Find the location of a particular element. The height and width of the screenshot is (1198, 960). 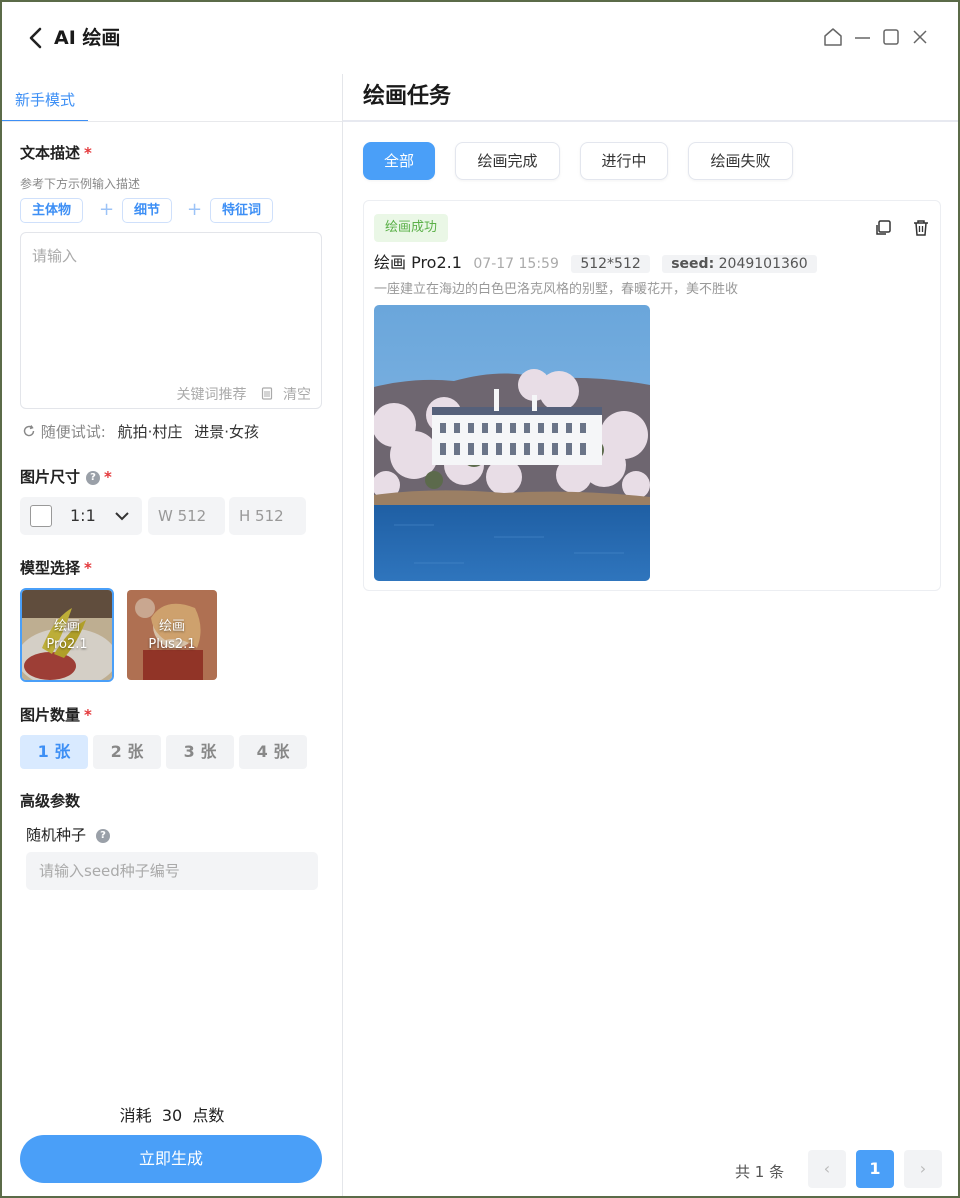

random-try-label: 随便试试: is located at coordinates (73, 432).